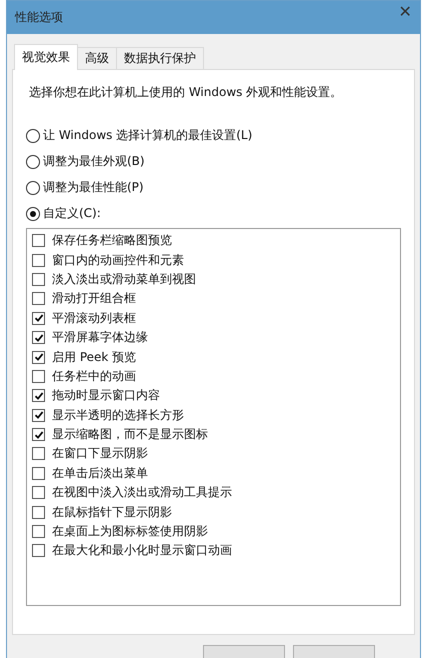  I want to click on window-title: 性能选项, so click(39, 17).